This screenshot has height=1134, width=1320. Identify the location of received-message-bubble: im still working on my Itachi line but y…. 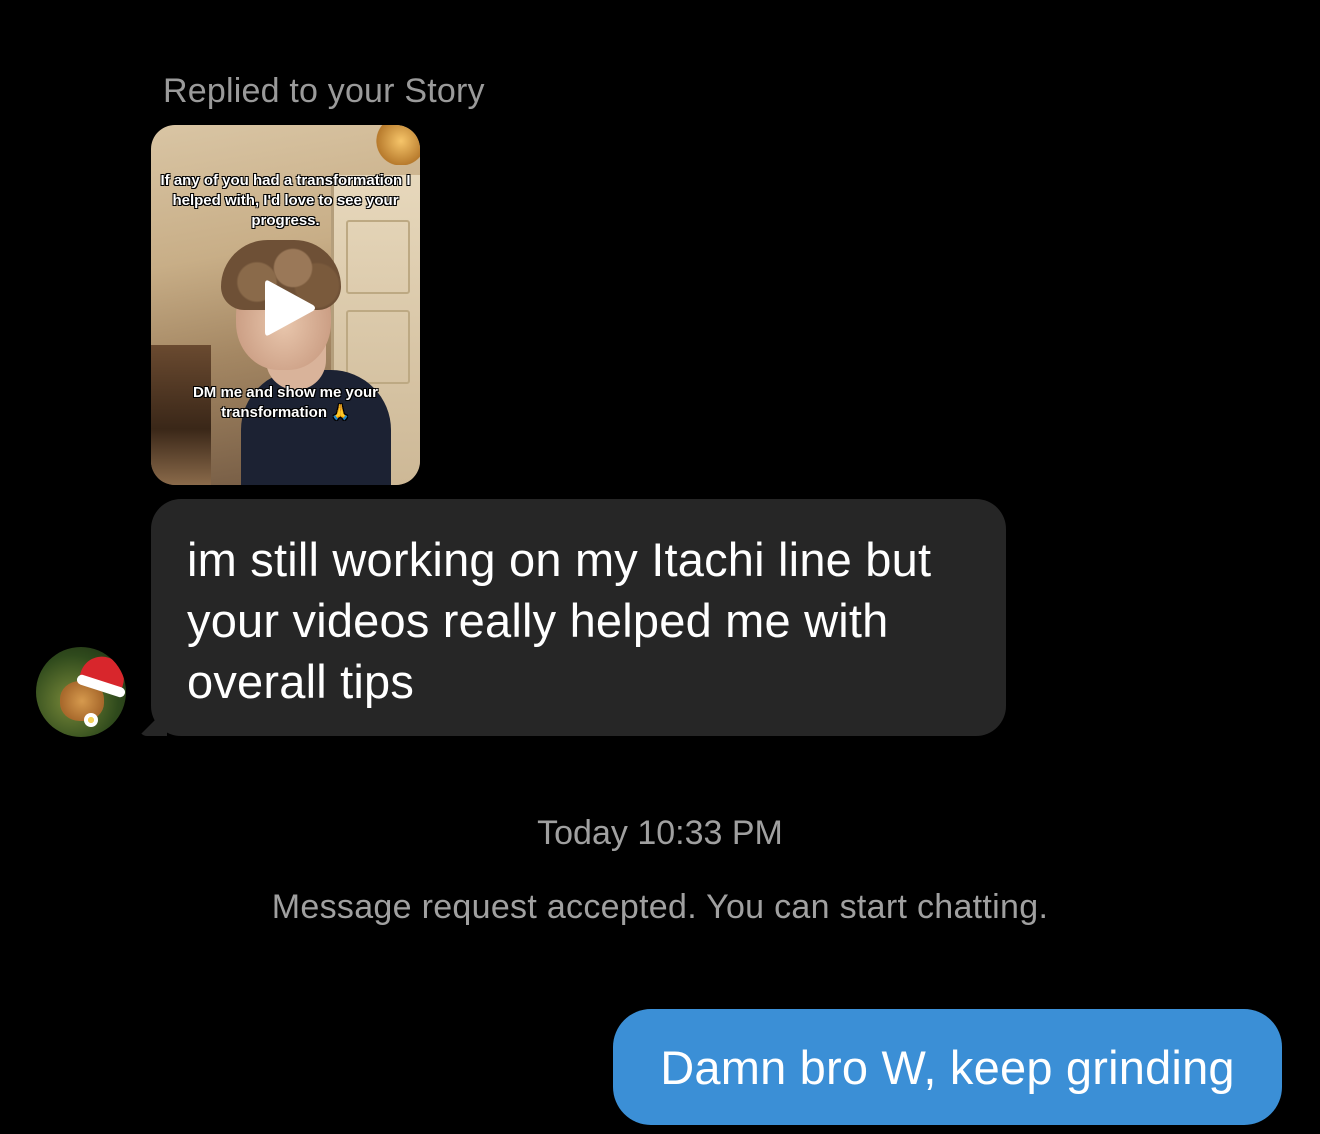
(572, 617).